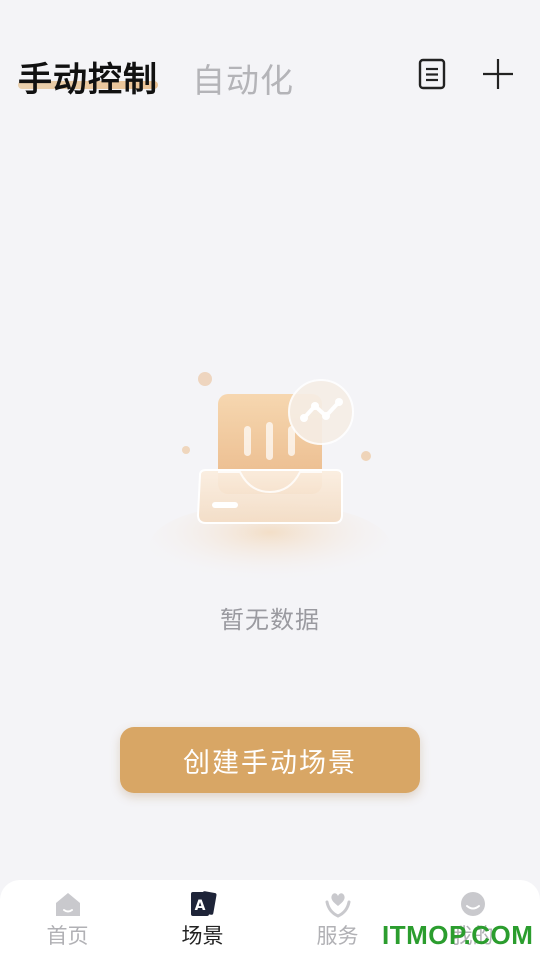 This screenshot has width=540, height=960. I want to click on document-list-icon, so click(432, 74).